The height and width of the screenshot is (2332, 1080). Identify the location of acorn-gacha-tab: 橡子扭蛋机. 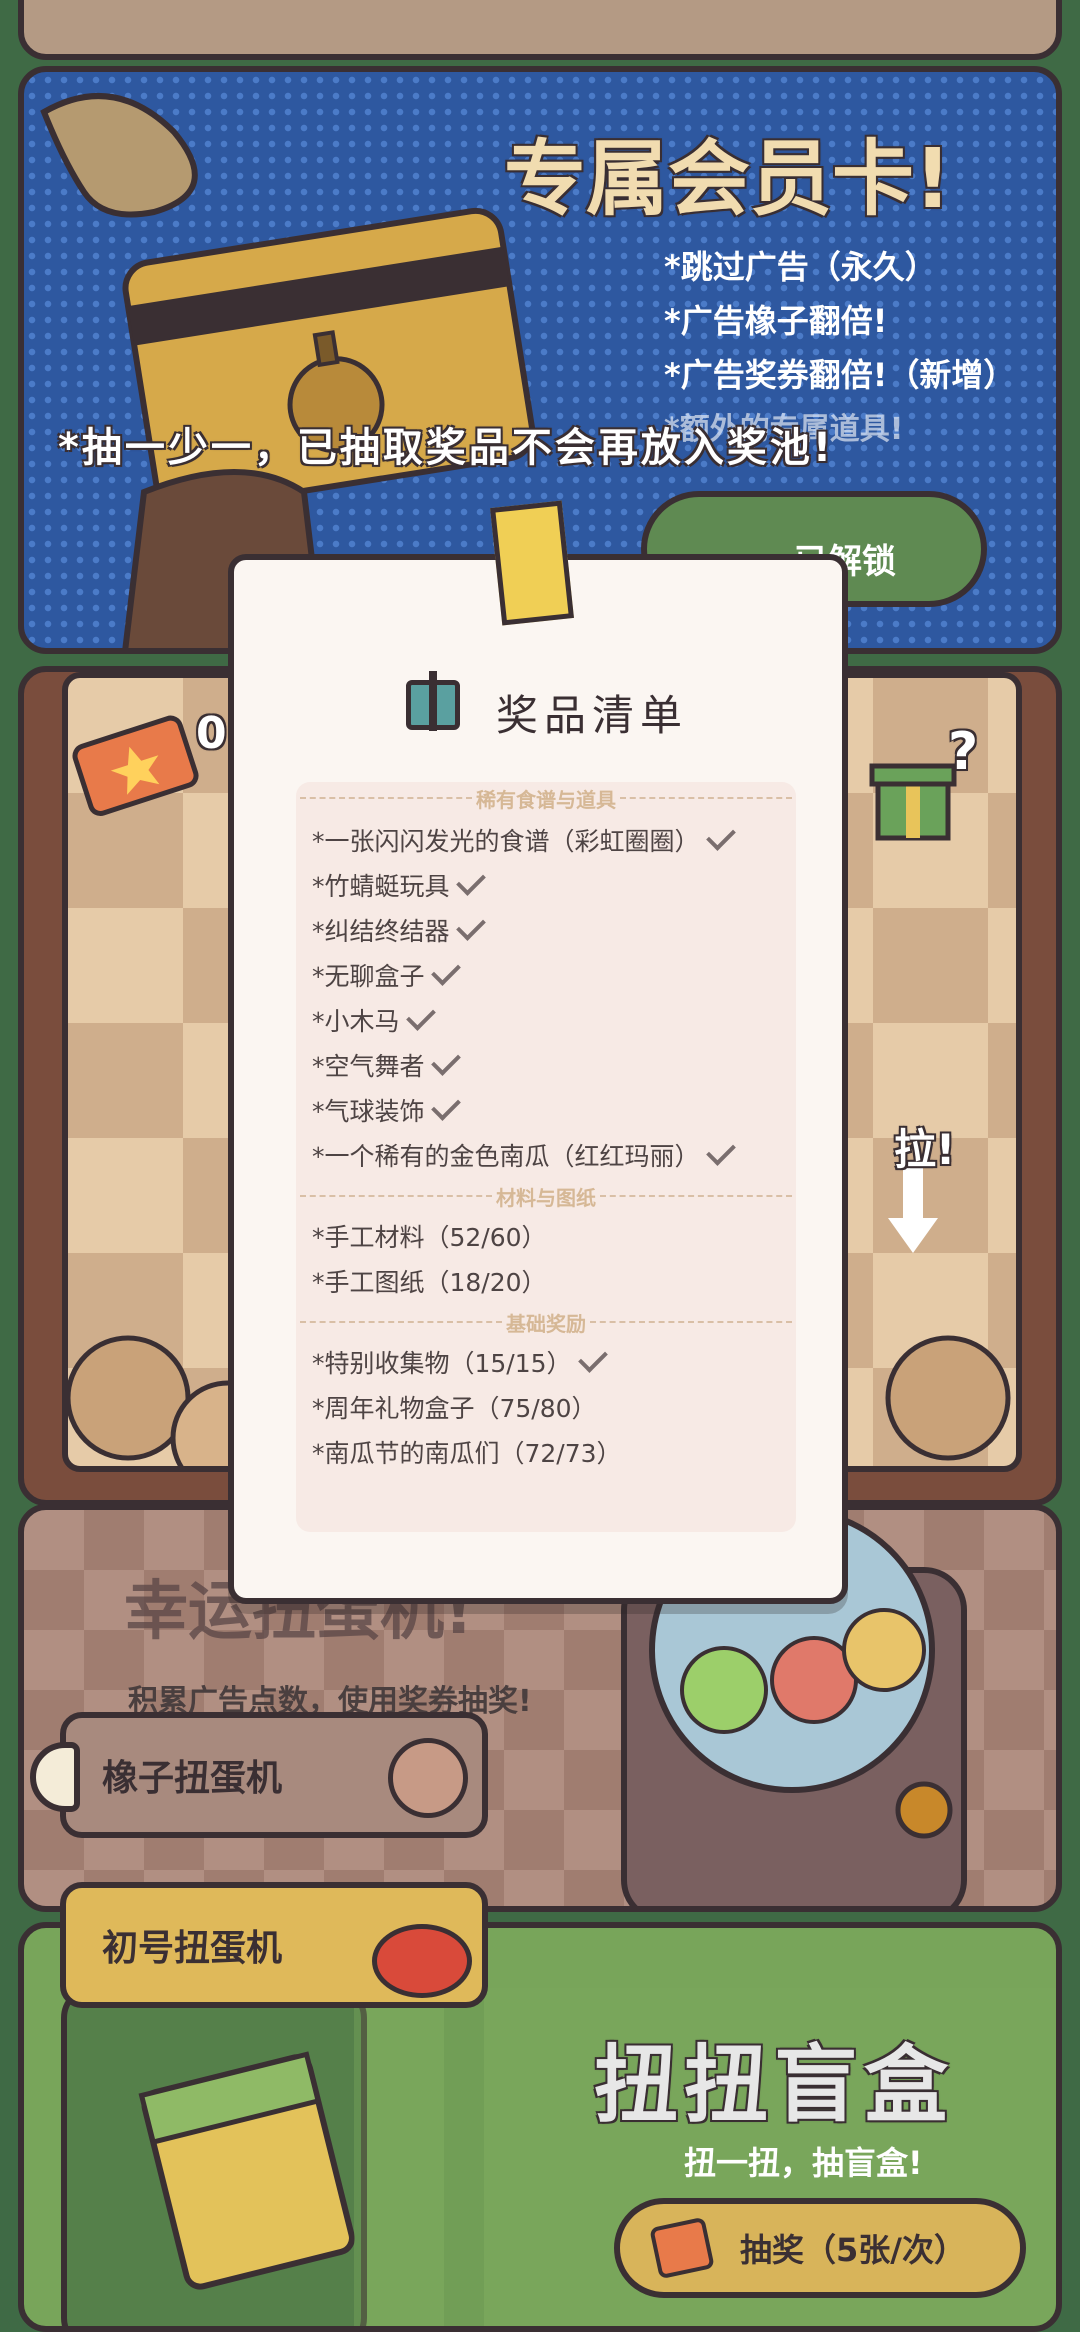
(274, 1775).